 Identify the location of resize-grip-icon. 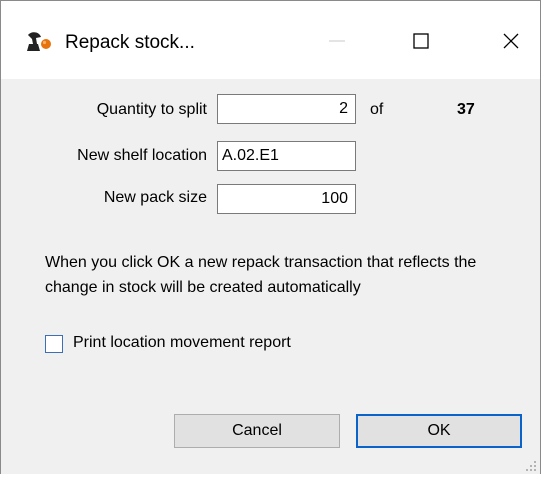
(531, 465).